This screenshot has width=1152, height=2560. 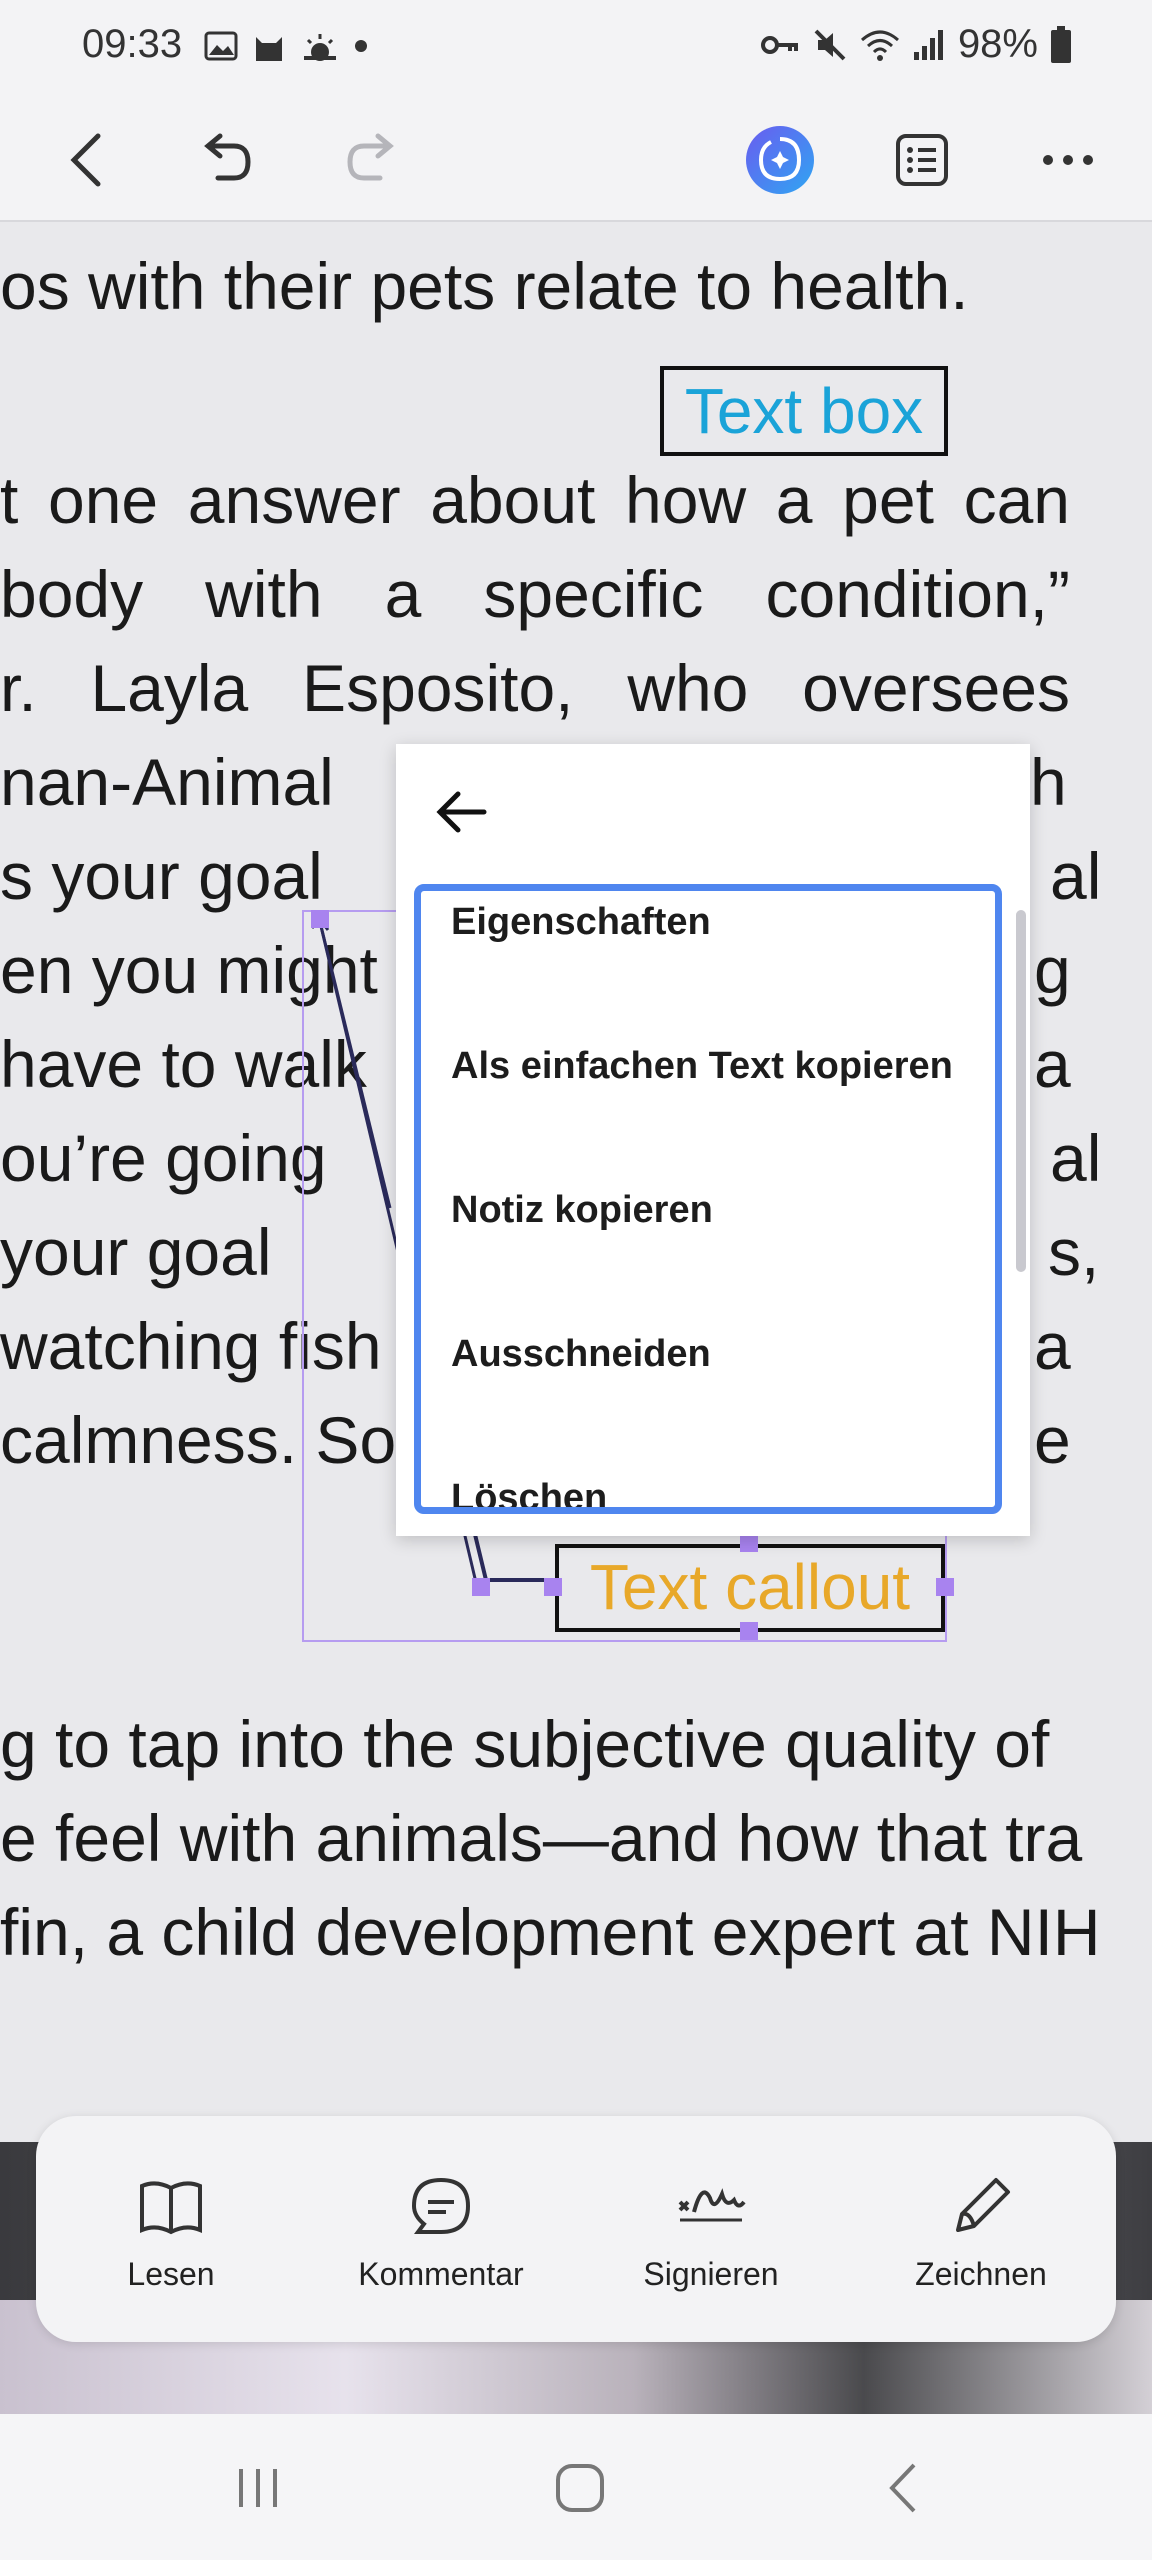 I want to click on tool-draw: Zeichnen, so click(x=981, y=2229).